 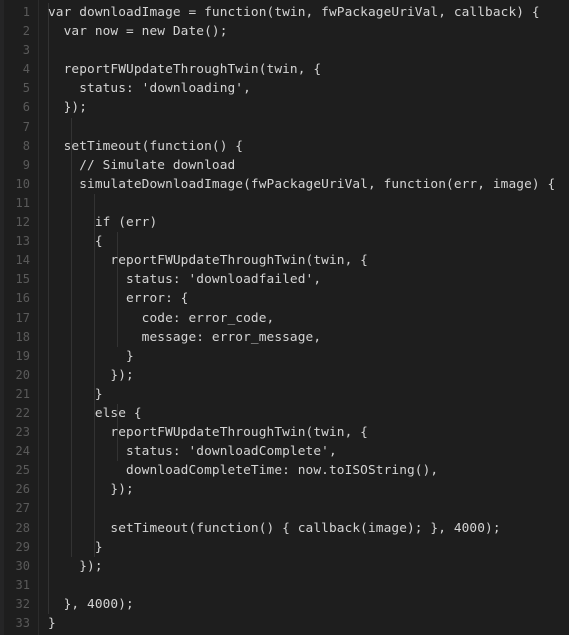 What do you see at coordinates (22, 222) in the screenshot?
I see `line-number: 12` at bounding box center [22, 222].